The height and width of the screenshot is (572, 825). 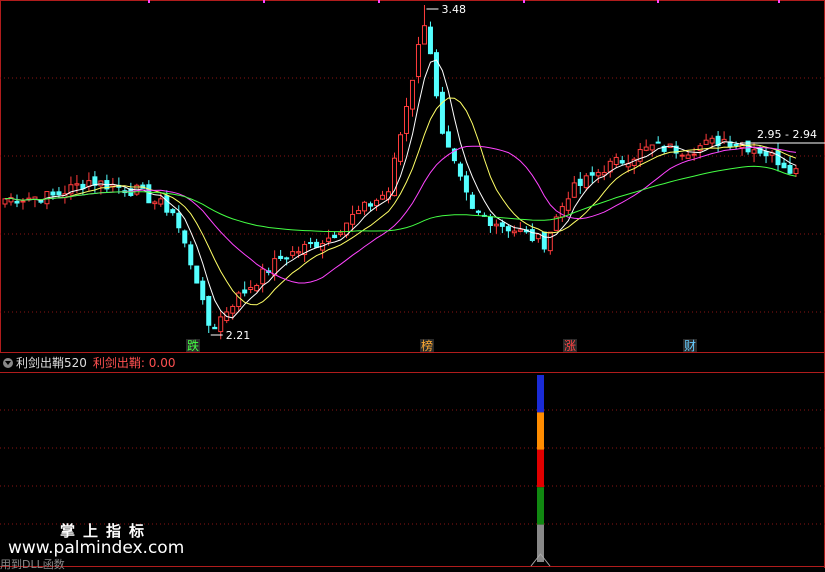 What do you see at coordinates (32, 564) in the screenshot?
I see `footer-text: 用到DLL函数` at bounding box center [32, 564].